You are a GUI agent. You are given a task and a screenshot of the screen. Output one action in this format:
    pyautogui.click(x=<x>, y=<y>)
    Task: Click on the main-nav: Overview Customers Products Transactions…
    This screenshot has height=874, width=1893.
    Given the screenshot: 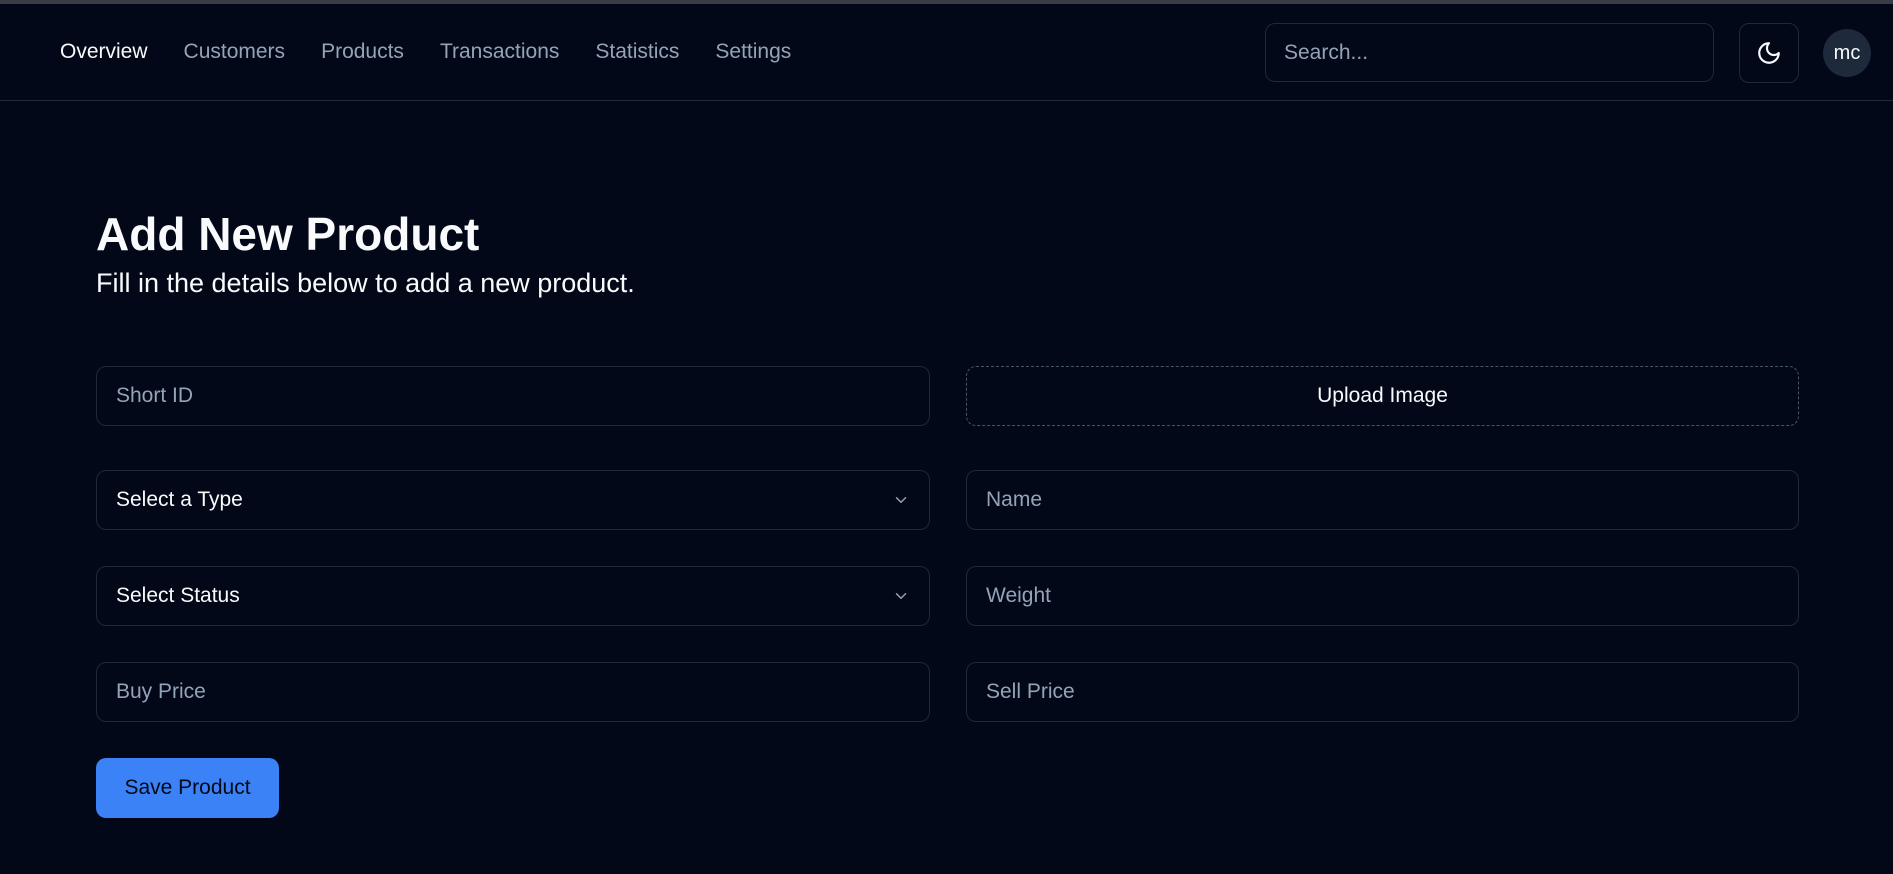 What is the action you would take?
    pyautogui.click(x=425, y=52)
    